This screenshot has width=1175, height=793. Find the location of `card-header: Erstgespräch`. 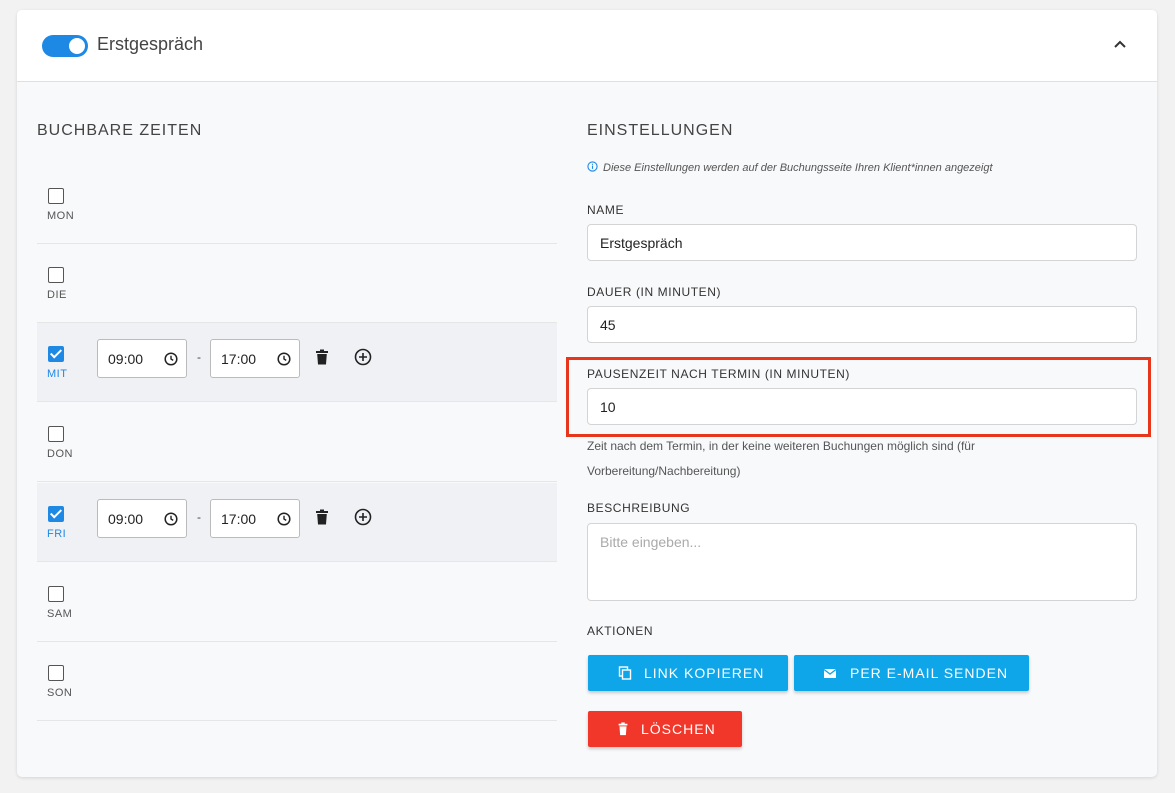

card-header: Erstgespräch is located at coordinates (587, 46).